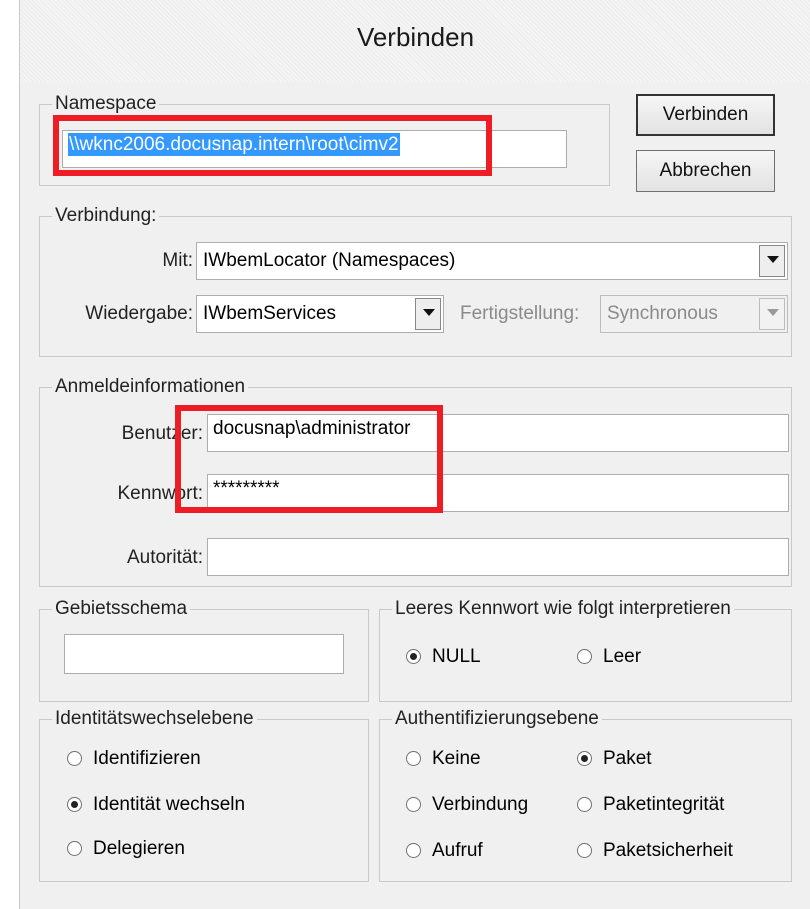  What do you see at coordinates (106, 216) in the screenshot?
I see `connection-legend: Verbindung:` at bounding box center [106, 216].